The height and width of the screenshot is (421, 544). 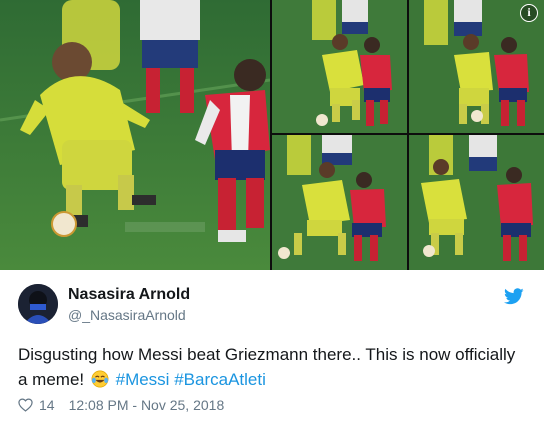 I want to click on tweet-footer: 14 12:08 PM - Nov 25, 2018, so click(x=121, y=405).